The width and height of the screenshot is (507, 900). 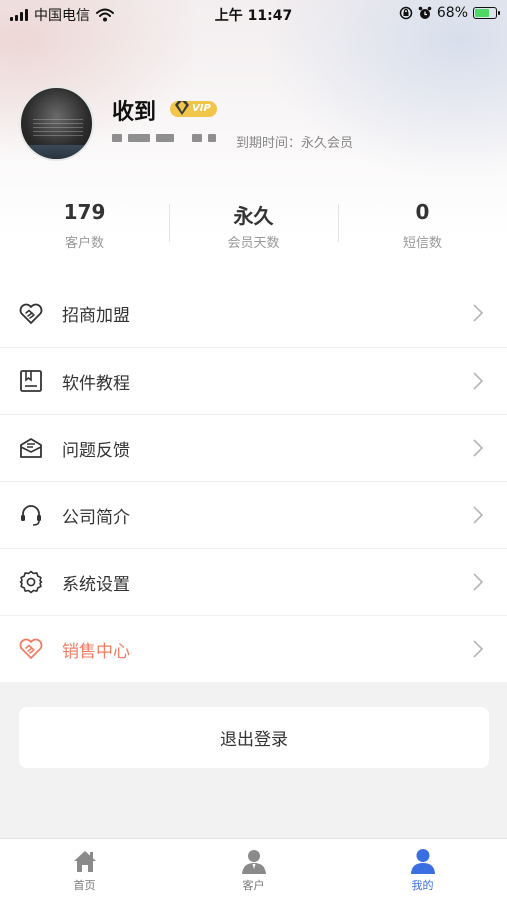 What do you see at coordinates (253, 14) in the screenshot?
I see `status-bar: 中国电信 上午 11:47 68%` at bounding box center [253, 14].